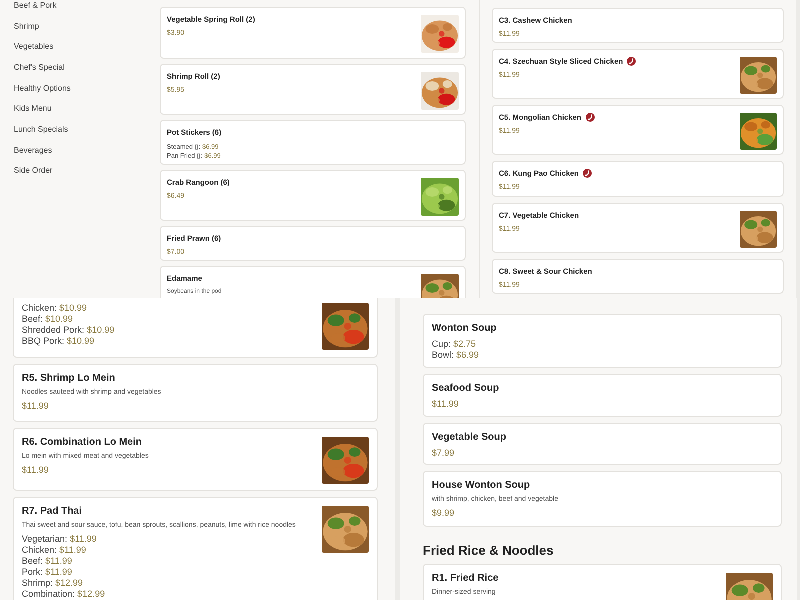 This screenshot has width=800, height=600. I want to click on menu-item-card: Chicken: $10.99 Beef: $10.99 Shredded Pork: $10.99 BBQ Pork: $10.99, so click(195, 328).